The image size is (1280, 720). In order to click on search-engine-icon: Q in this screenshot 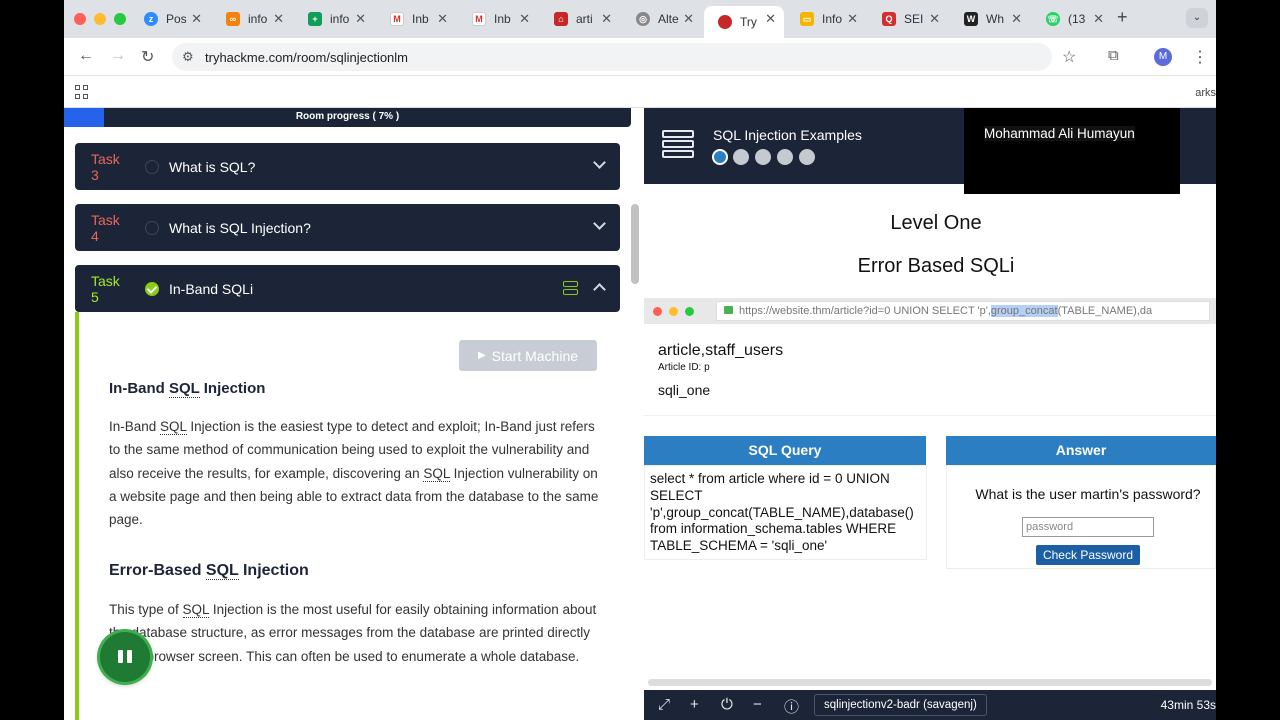, I will do `click(889, 19)`.